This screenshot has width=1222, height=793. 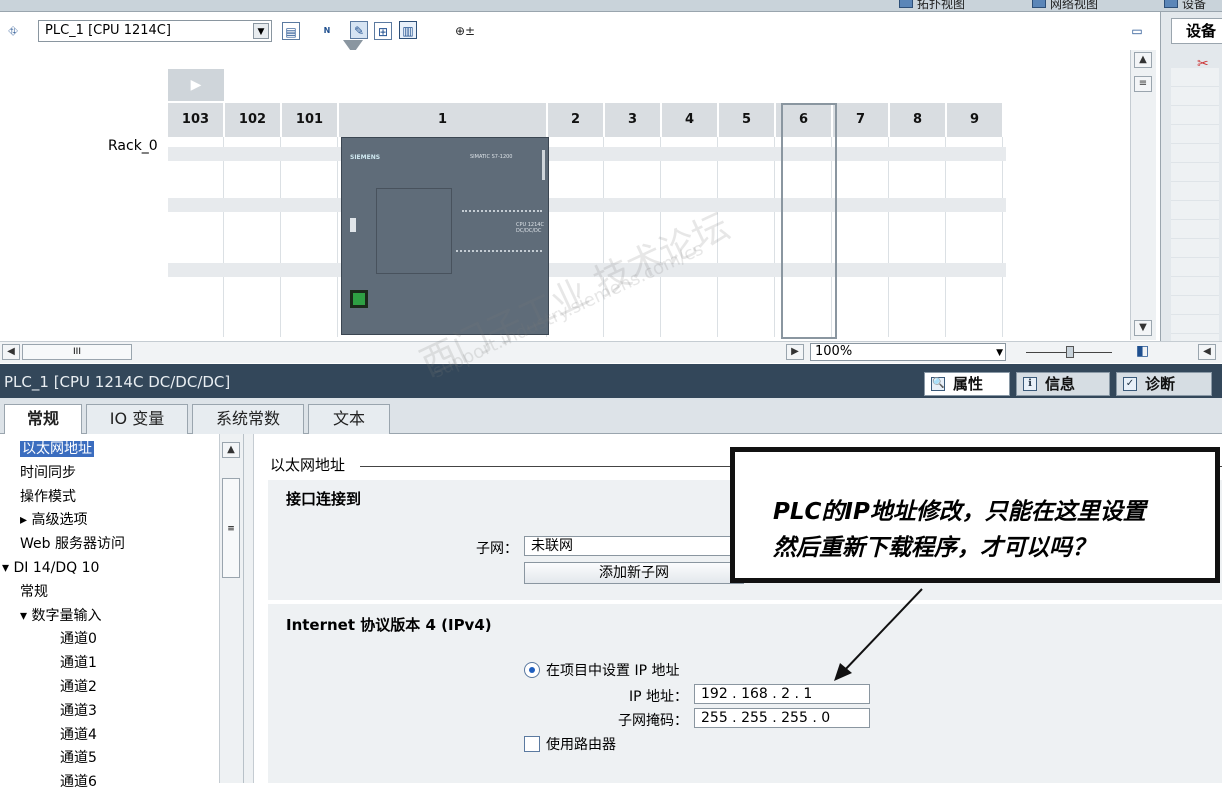 What do you see at coordinates (78, 782) in the screenshot?
I see `tree-item: 通道6` at bounding box center [78, 782].